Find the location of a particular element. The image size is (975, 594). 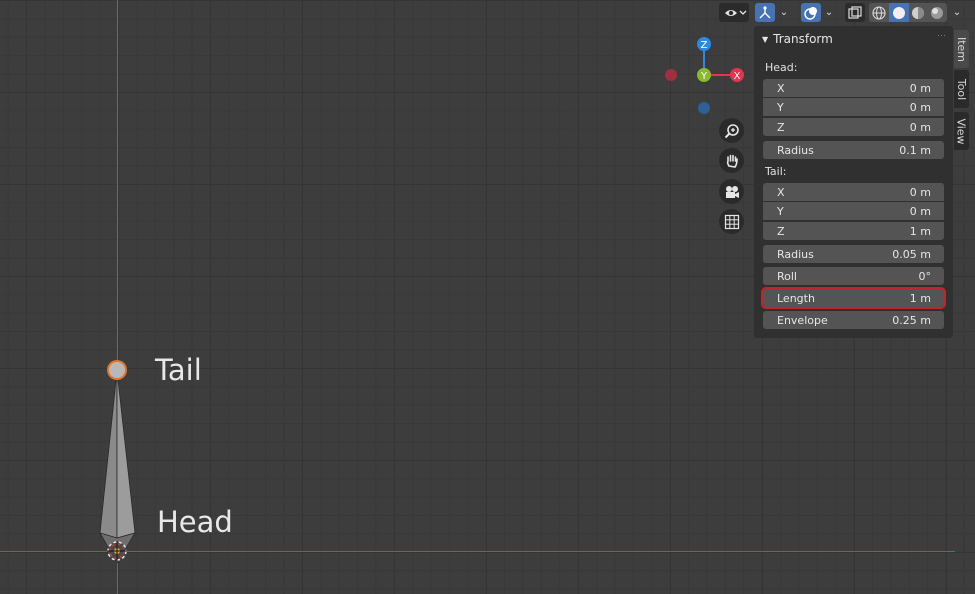

overlay-dropdown-chevron-icon: ⌄ is located at coordinates (829, 12).